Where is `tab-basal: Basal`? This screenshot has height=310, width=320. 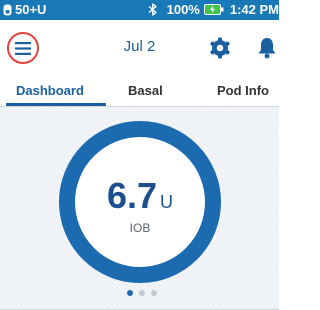
tab-basal: Basal is located at coordinates (145, 90).